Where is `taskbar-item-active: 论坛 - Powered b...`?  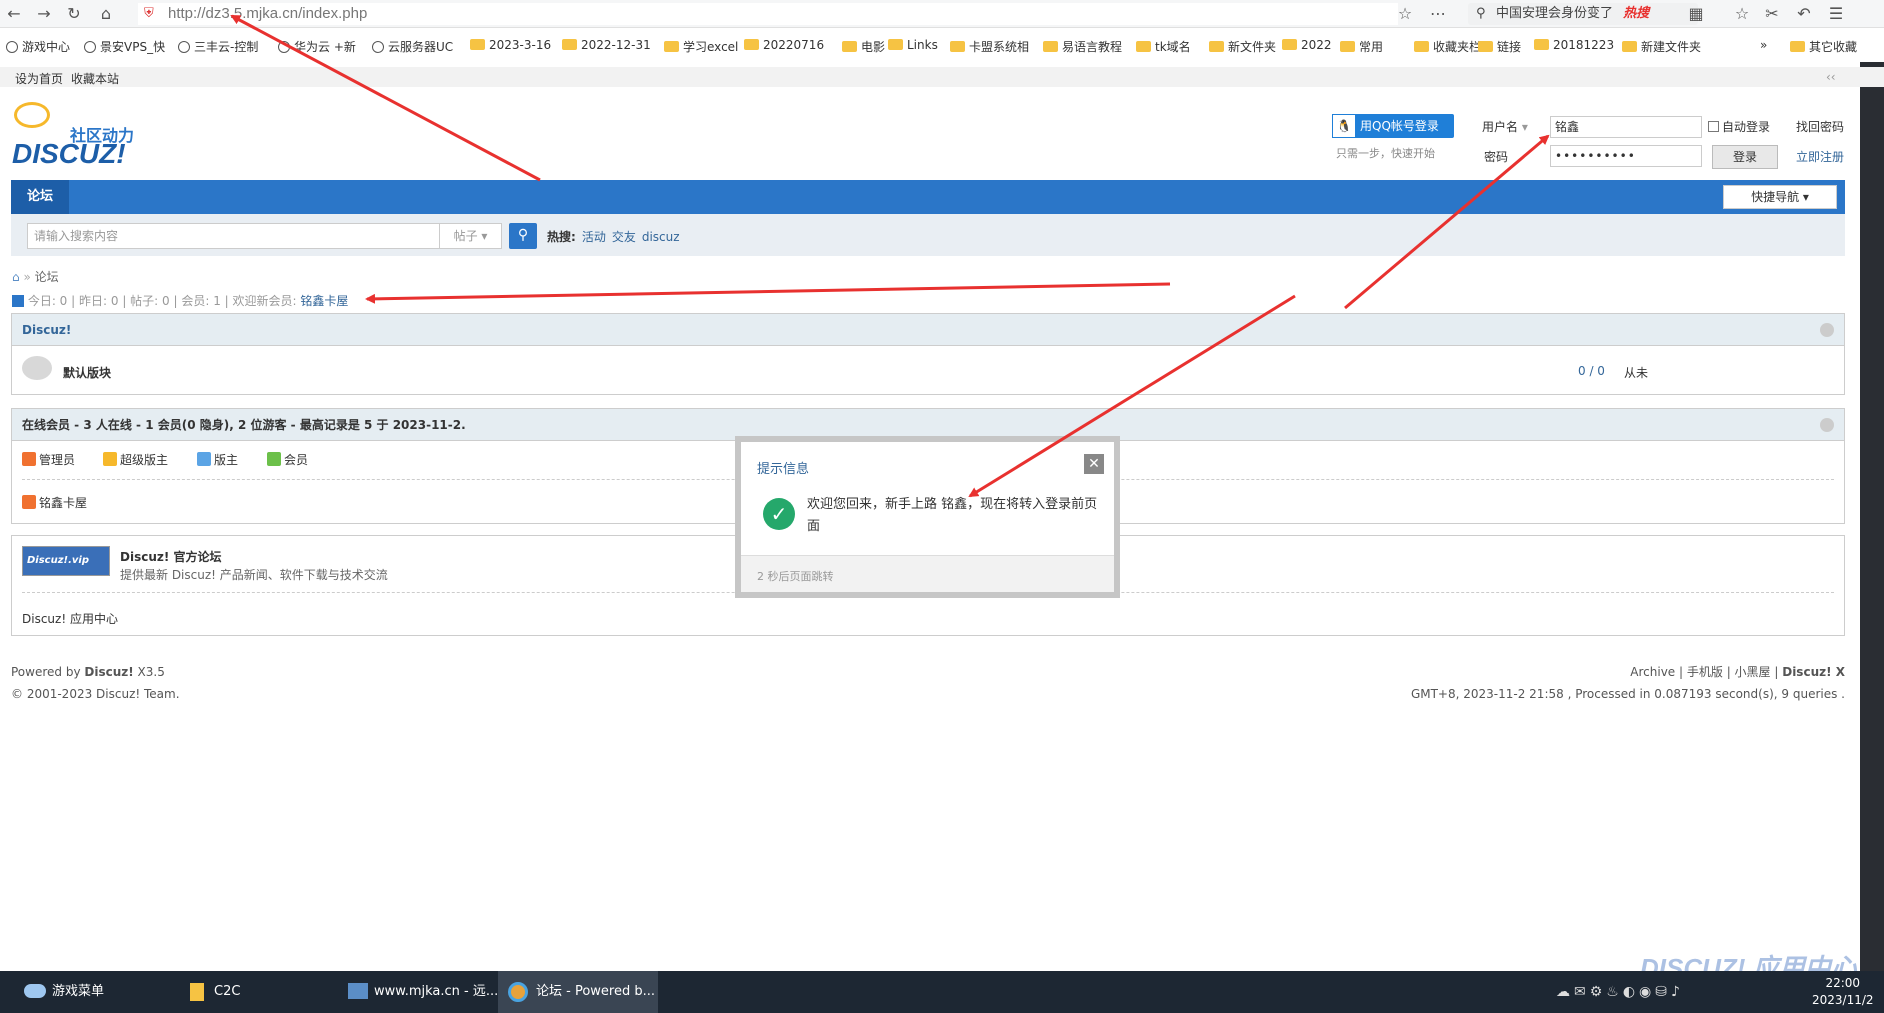 taskbar-item-active: 论坛 - Powered b... is located at coordinates (578, 992).